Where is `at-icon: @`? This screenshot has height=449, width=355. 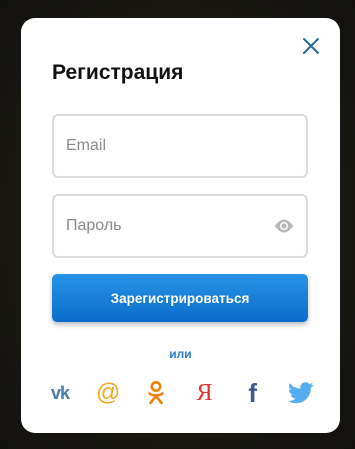 at-icon: @ is located at coordinates (108, 393).